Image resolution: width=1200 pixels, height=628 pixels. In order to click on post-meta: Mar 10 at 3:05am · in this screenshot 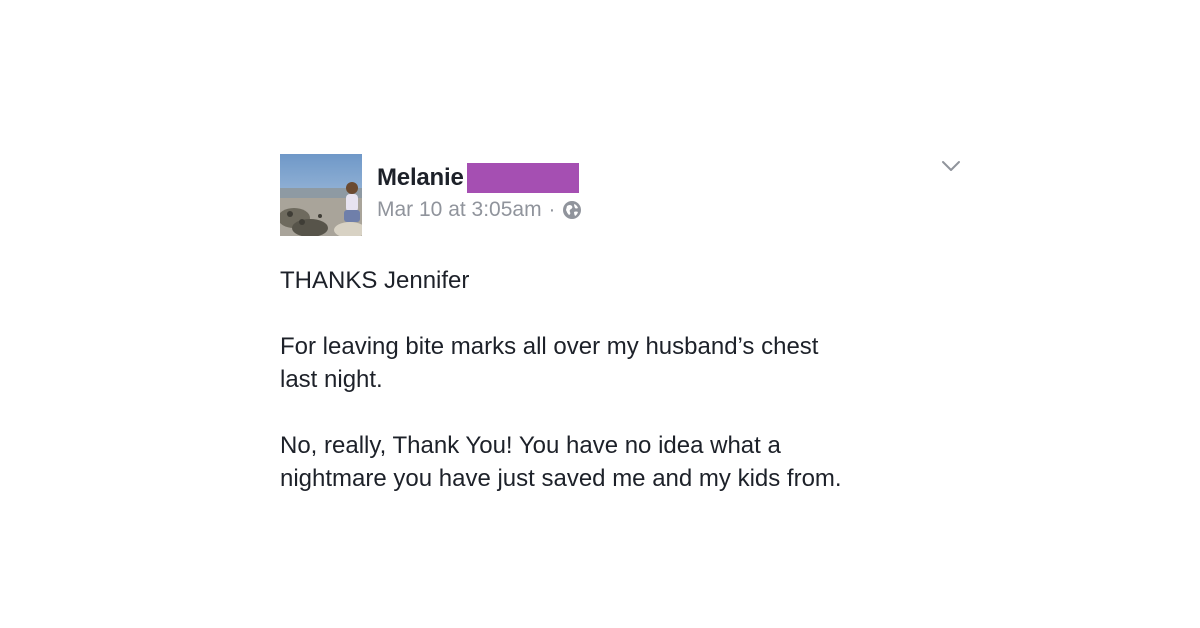, I will do `click(479, 210)`.